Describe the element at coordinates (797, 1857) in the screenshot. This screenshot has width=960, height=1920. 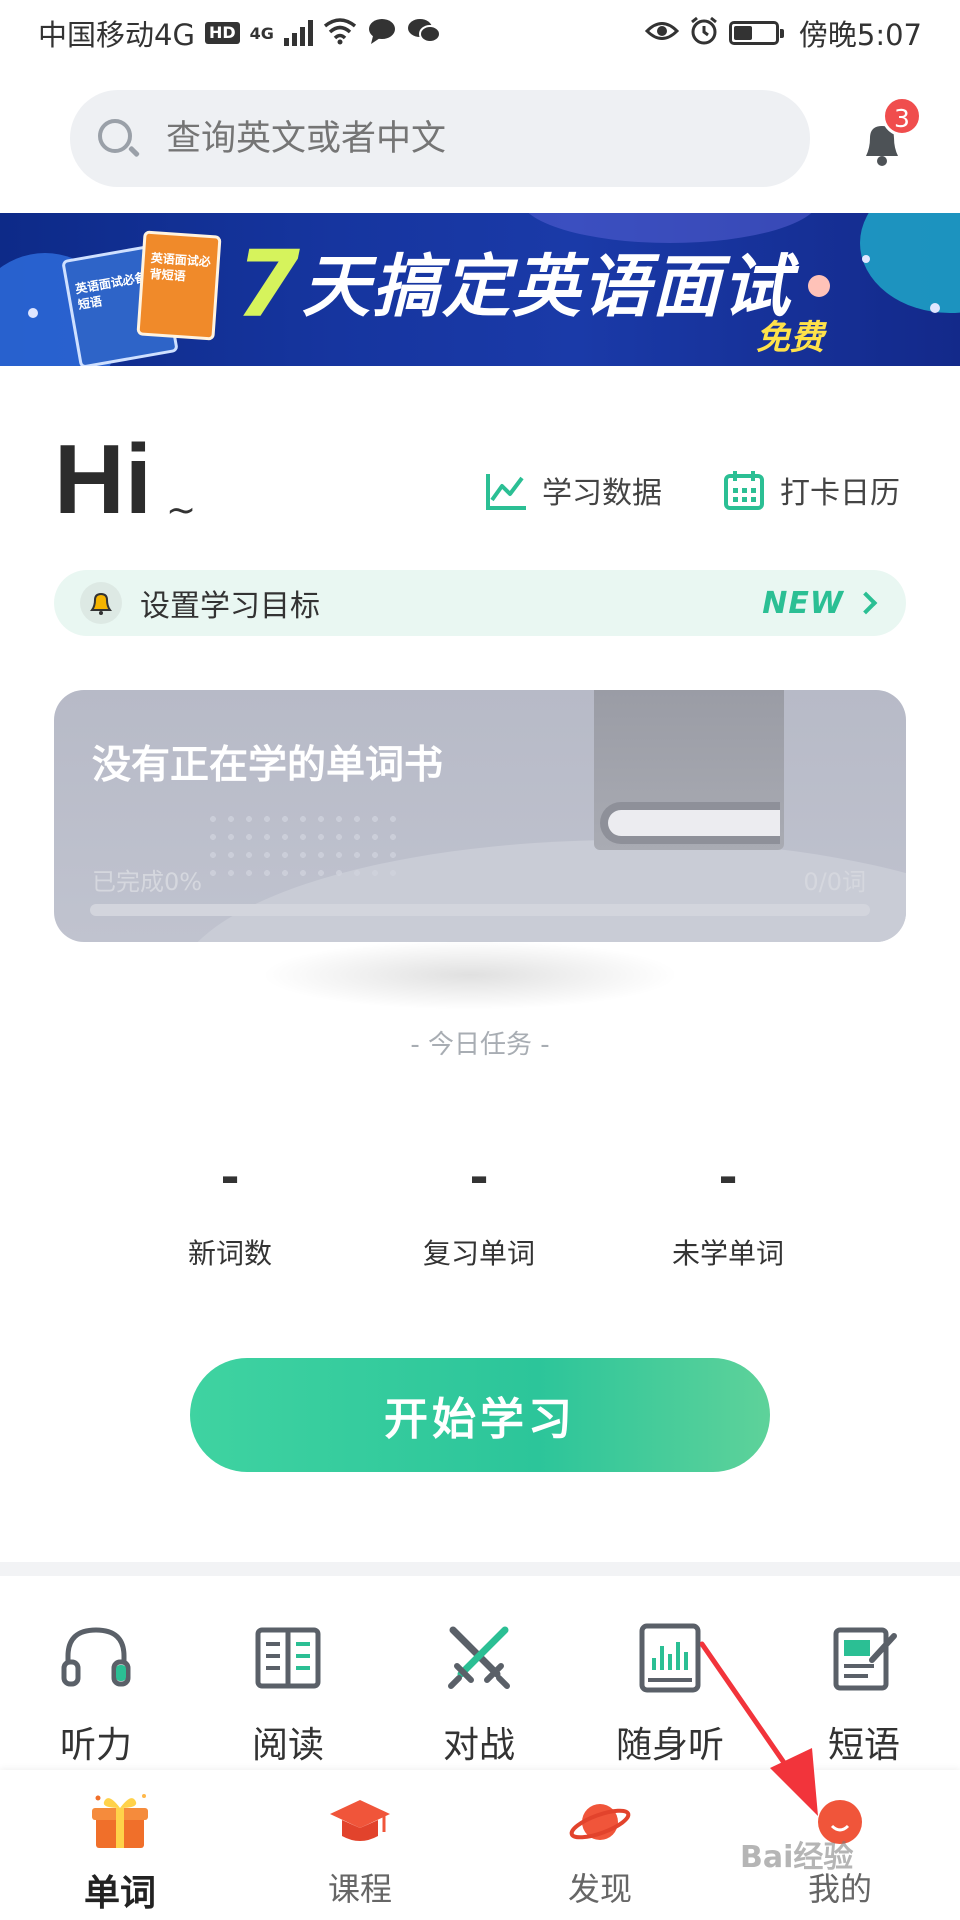
I see `watermark: Bai经验` at that location.